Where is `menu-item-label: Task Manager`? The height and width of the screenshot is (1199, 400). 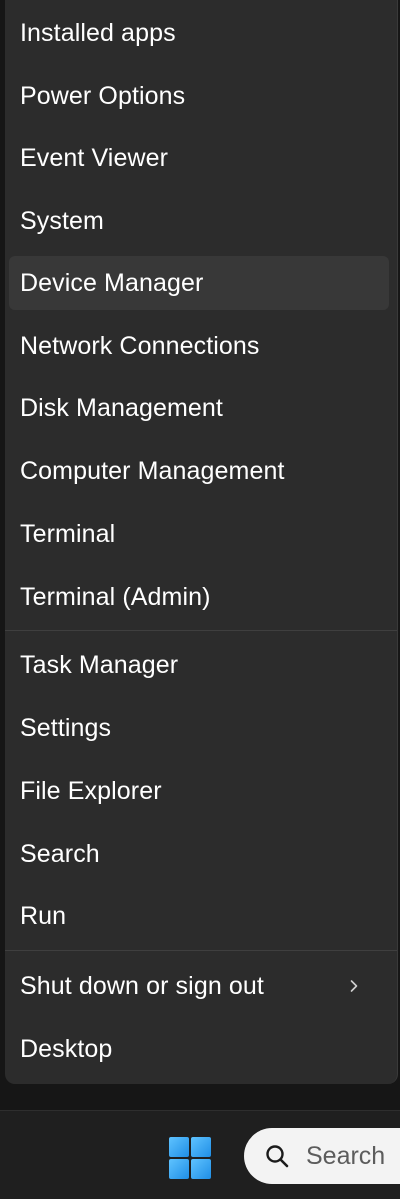 menu-item-label: Task Manager is located at coordinates (99, 664).